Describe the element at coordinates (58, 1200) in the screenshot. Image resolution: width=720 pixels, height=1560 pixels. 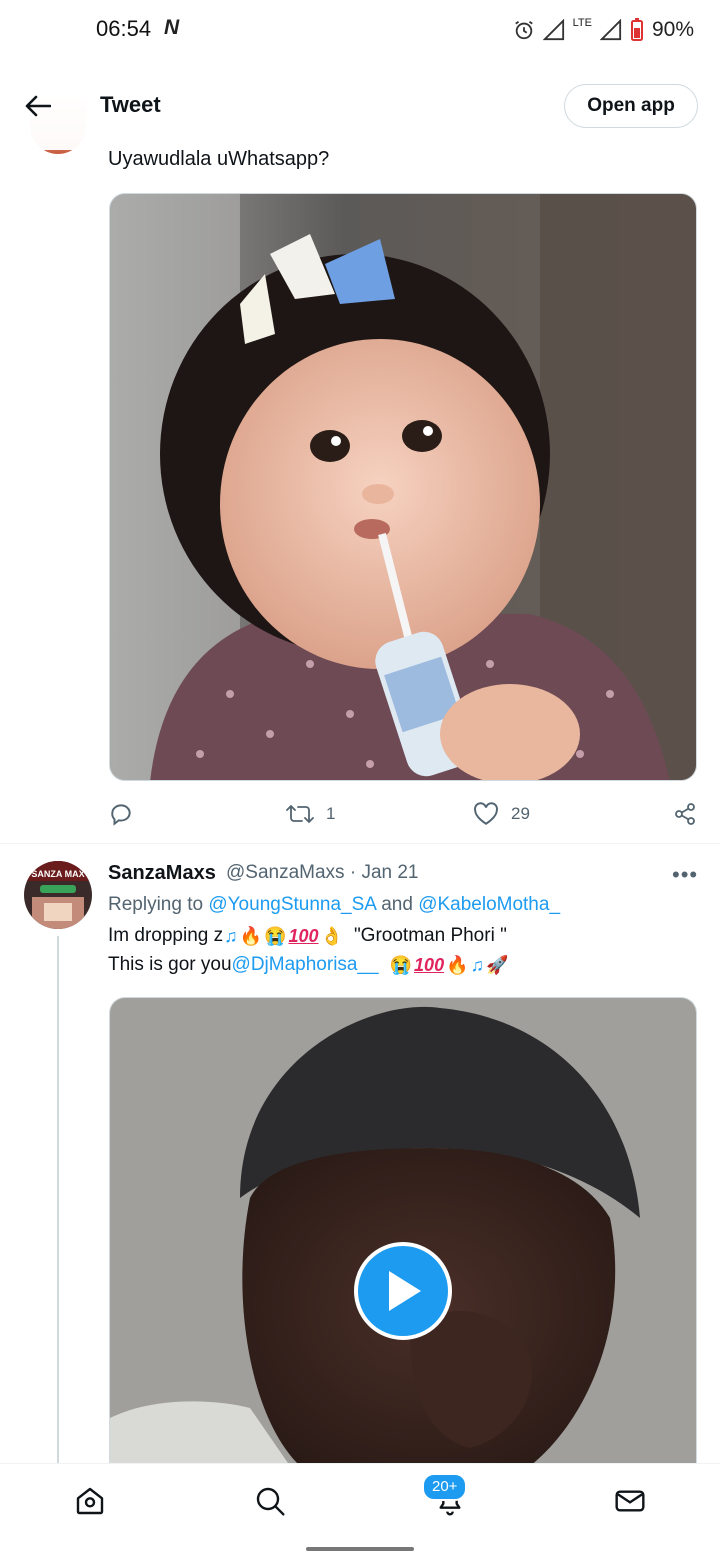
I see `thread-line` at that location.